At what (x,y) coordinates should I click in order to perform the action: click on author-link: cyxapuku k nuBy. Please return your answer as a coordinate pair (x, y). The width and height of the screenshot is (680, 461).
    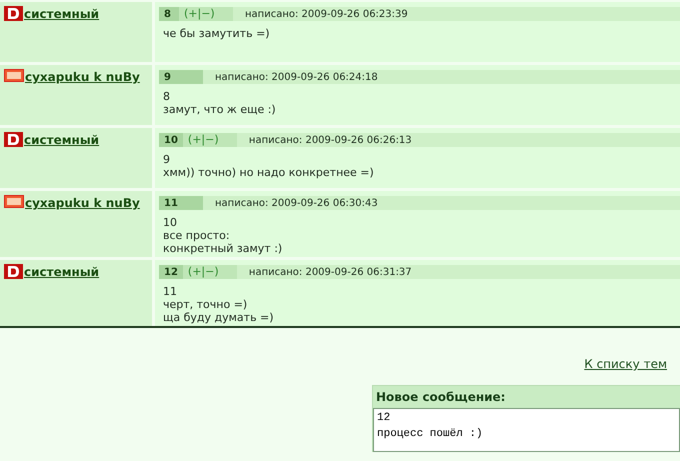
    Looking at the image, I should click on (82, 203).